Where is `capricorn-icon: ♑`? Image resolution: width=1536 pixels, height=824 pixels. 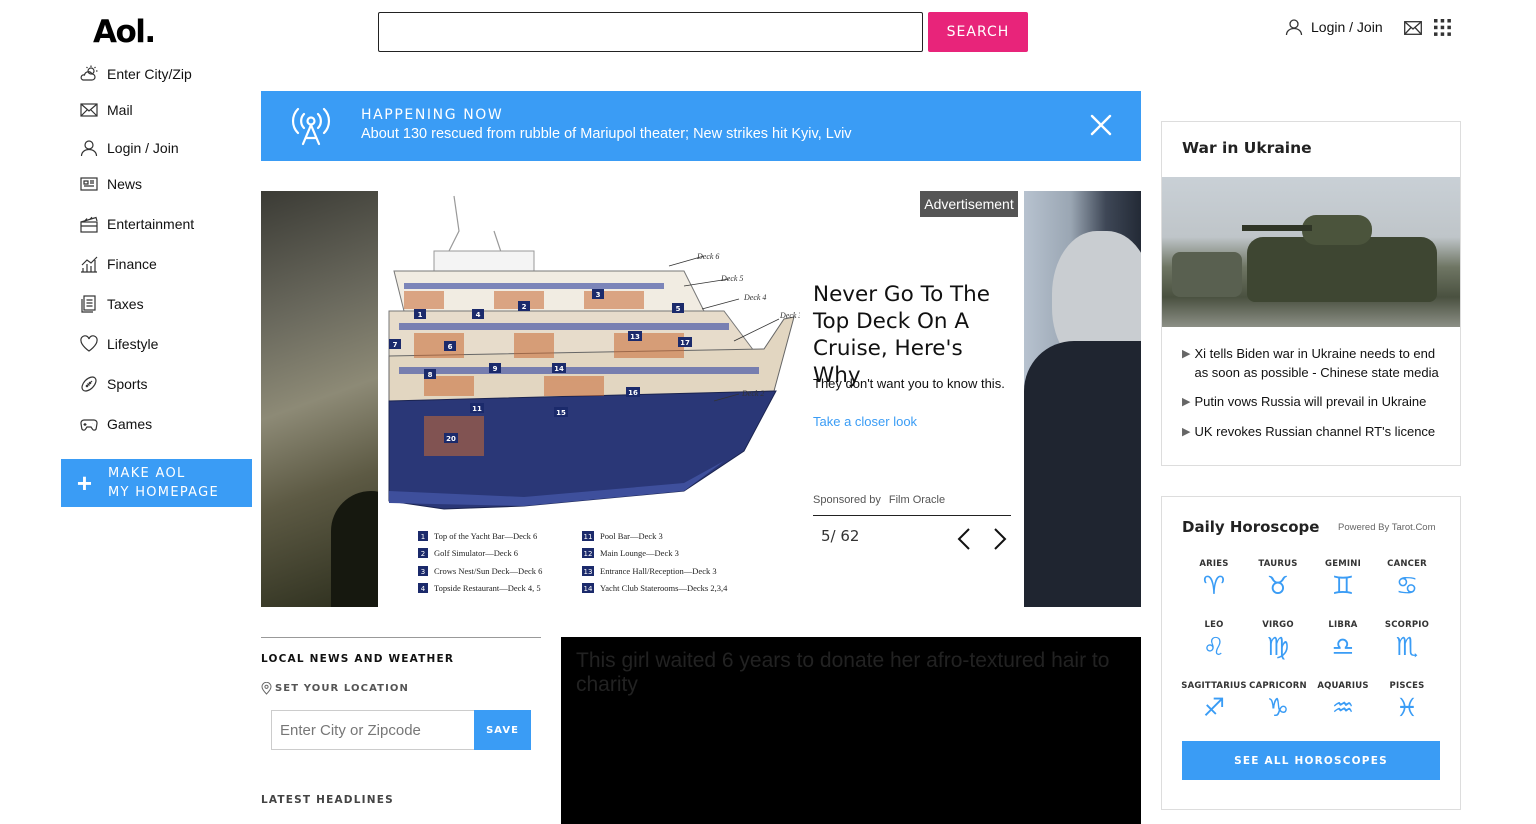 capricorn-icon: ♑ is located at coordinates (1278, 707).